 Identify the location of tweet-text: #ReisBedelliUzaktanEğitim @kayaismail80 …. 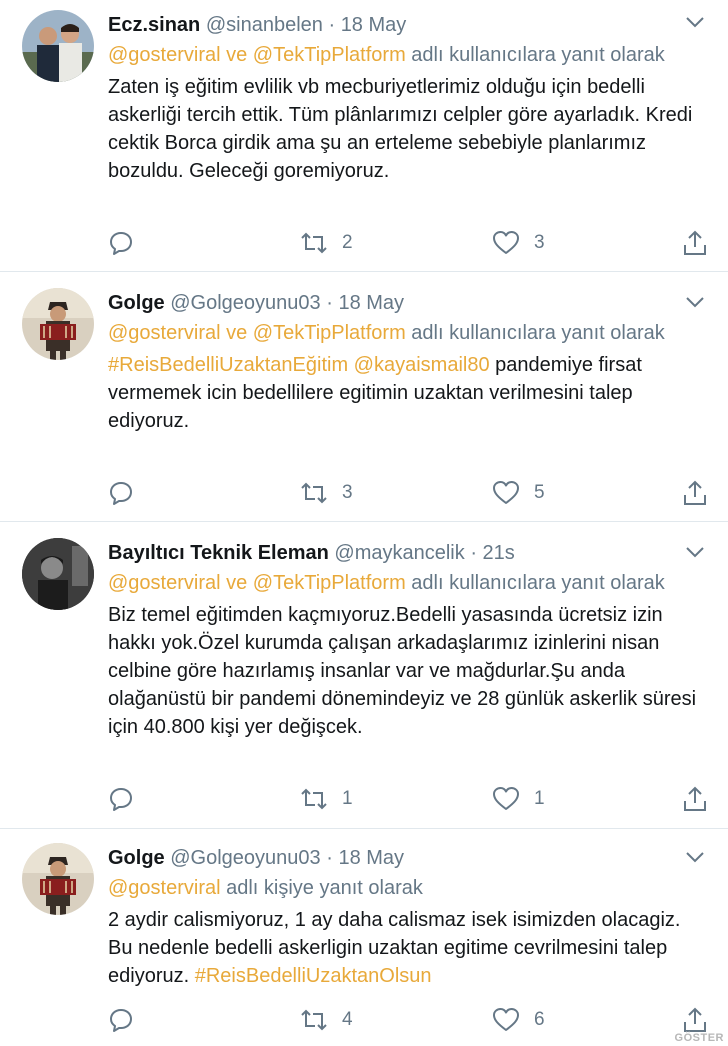
(408, 393).